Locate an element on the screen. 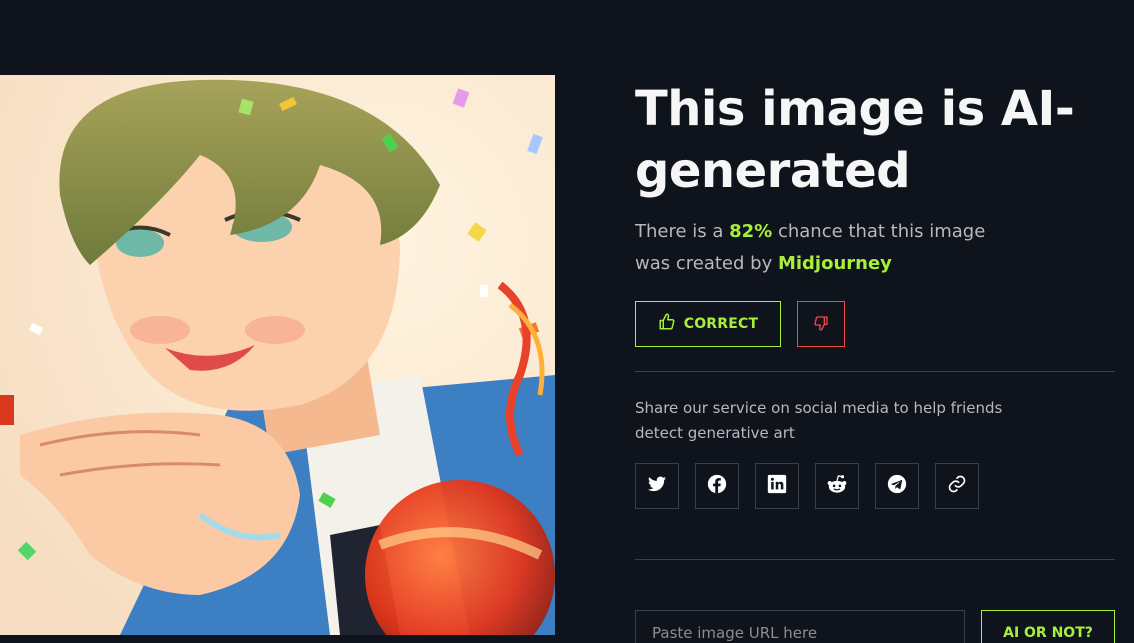 This screenshot has height=643, width=1134. share-linkedin-button is located at coordinates (777, 486).